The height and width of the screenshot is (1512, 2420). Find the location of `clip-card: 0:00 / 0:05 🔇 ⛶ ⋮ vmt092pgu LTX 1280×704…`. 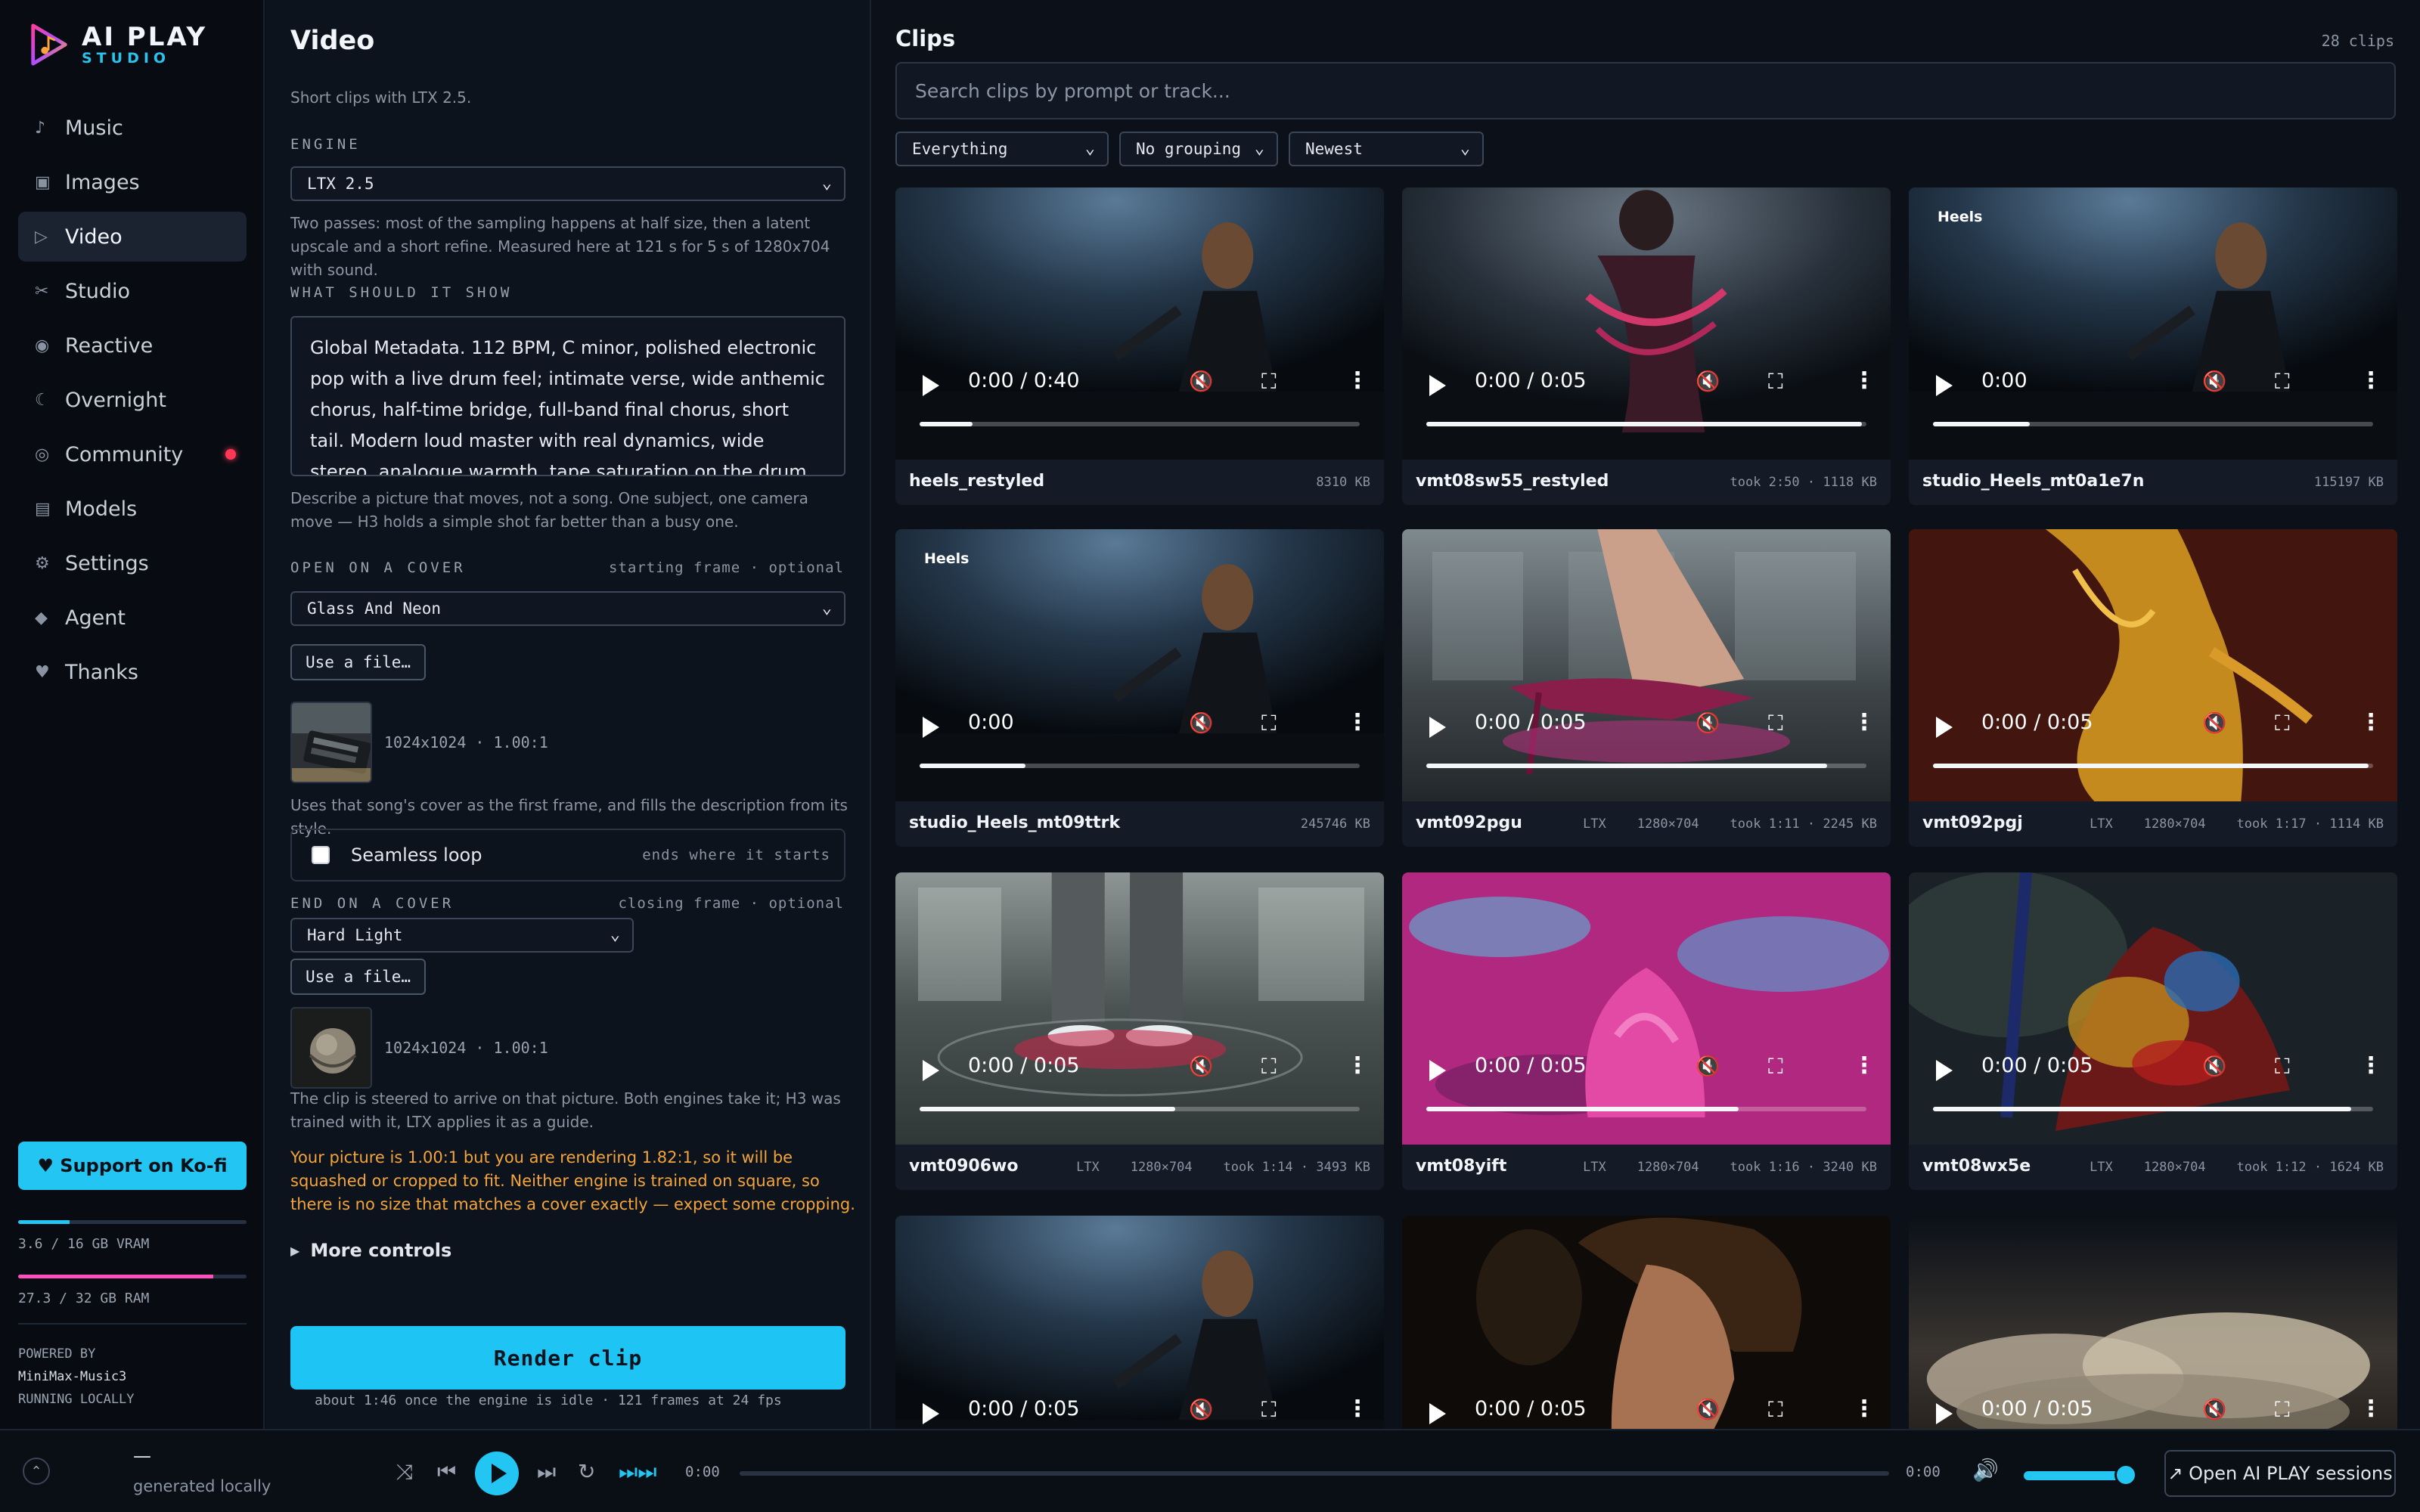

clip-card: 0:00 / 0:05 🔇 ⛶ ⋮ vmt092pgu LTX 1280×704… is located at coordinates (1646, 688).